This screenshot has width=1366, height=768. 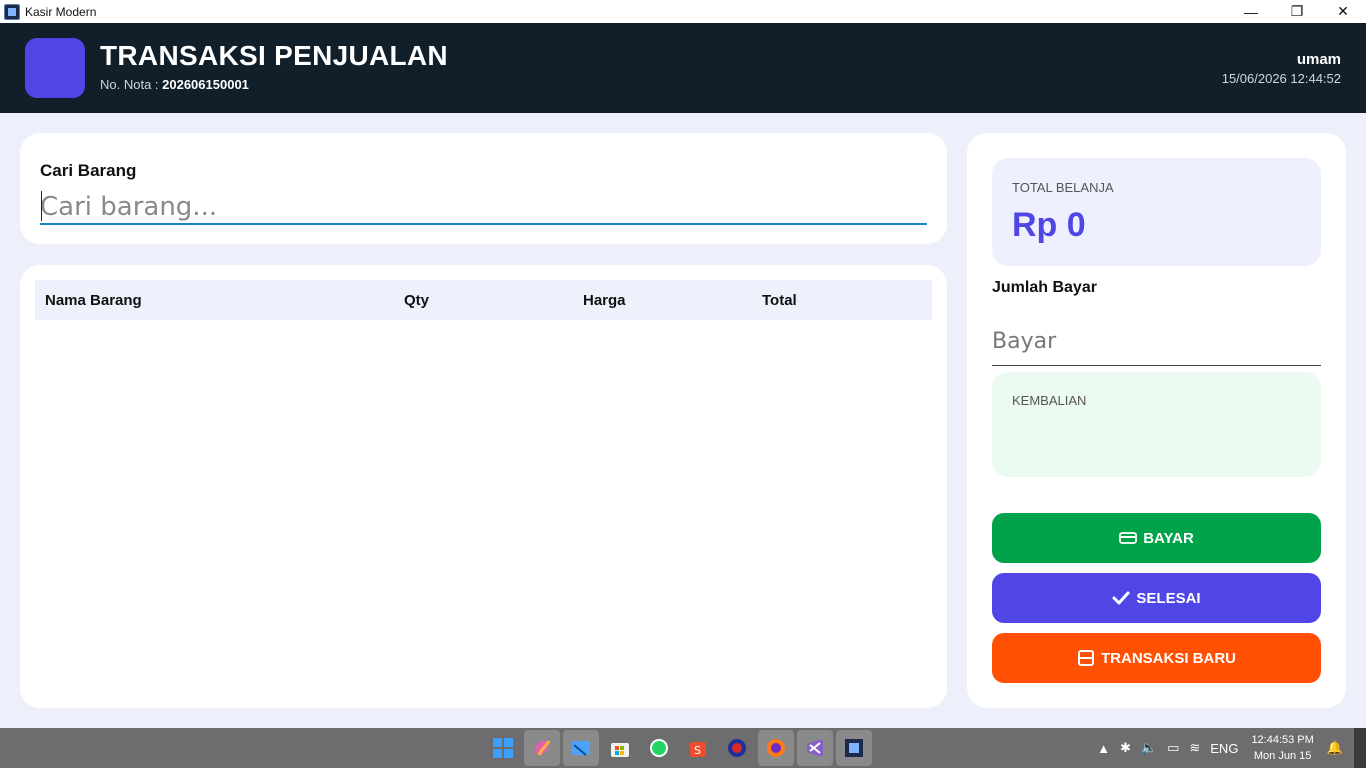 What do you see at coordinates (93, 300) in the screenshot?
I see `column-nama-barang: Nama Barang` at bounding box center [93, 300].